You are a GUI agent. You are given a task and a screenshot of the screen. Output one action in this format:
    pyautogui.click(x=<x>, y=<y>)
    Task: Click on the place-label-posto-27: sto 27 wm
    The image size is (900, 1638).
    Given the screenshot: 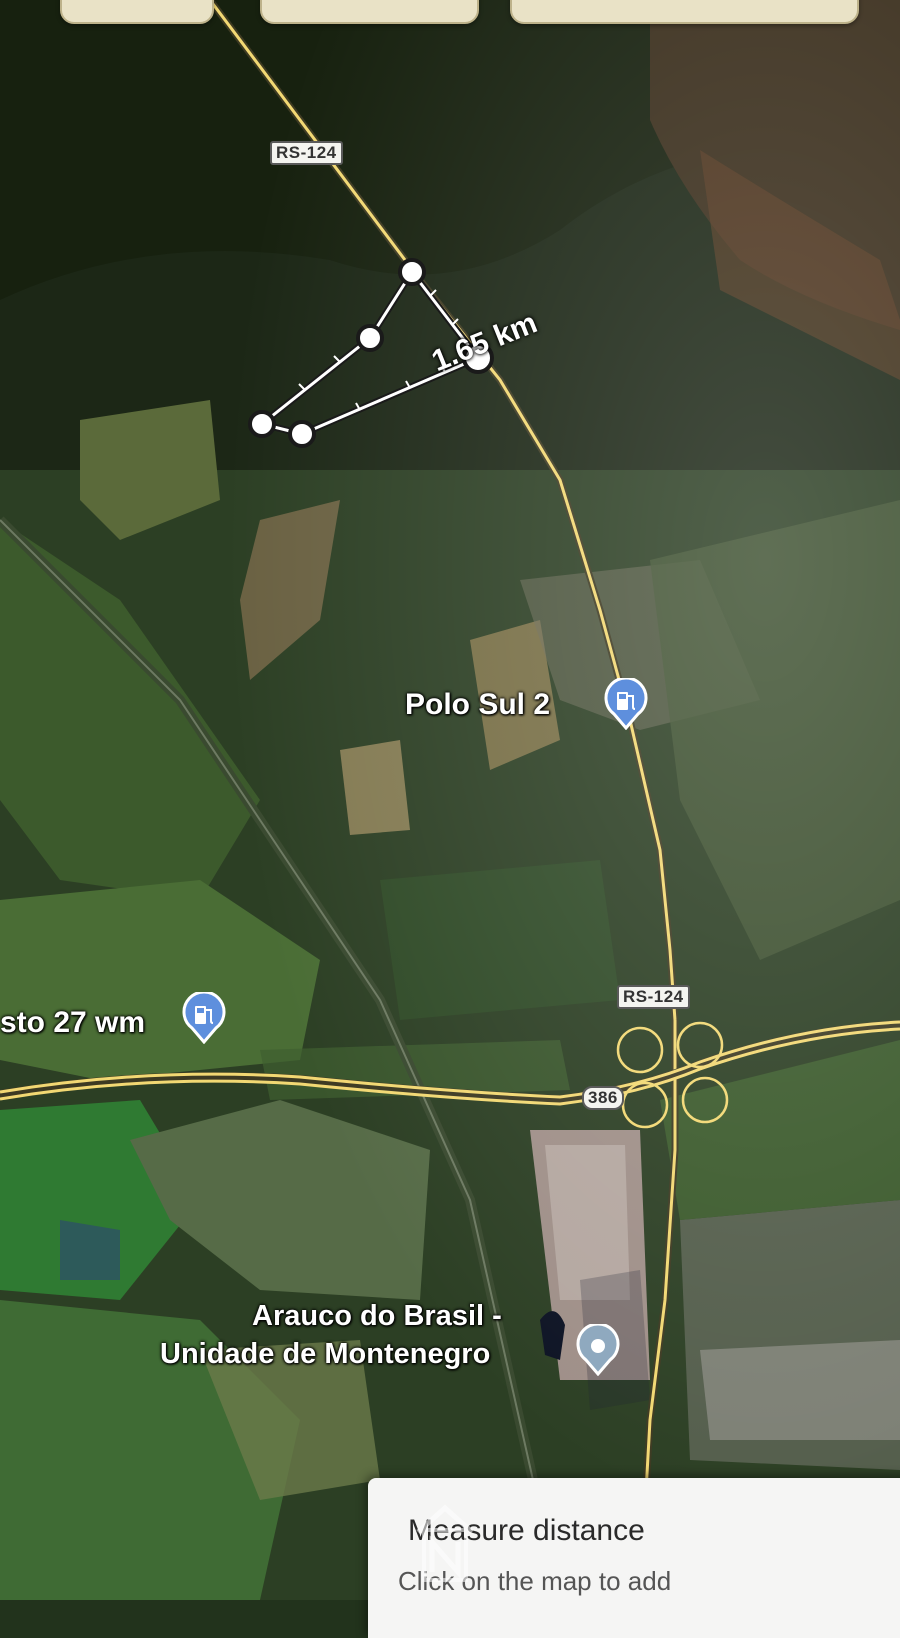 What is the action you would take?
    pyautogui.click(x=72, y=1023)
    